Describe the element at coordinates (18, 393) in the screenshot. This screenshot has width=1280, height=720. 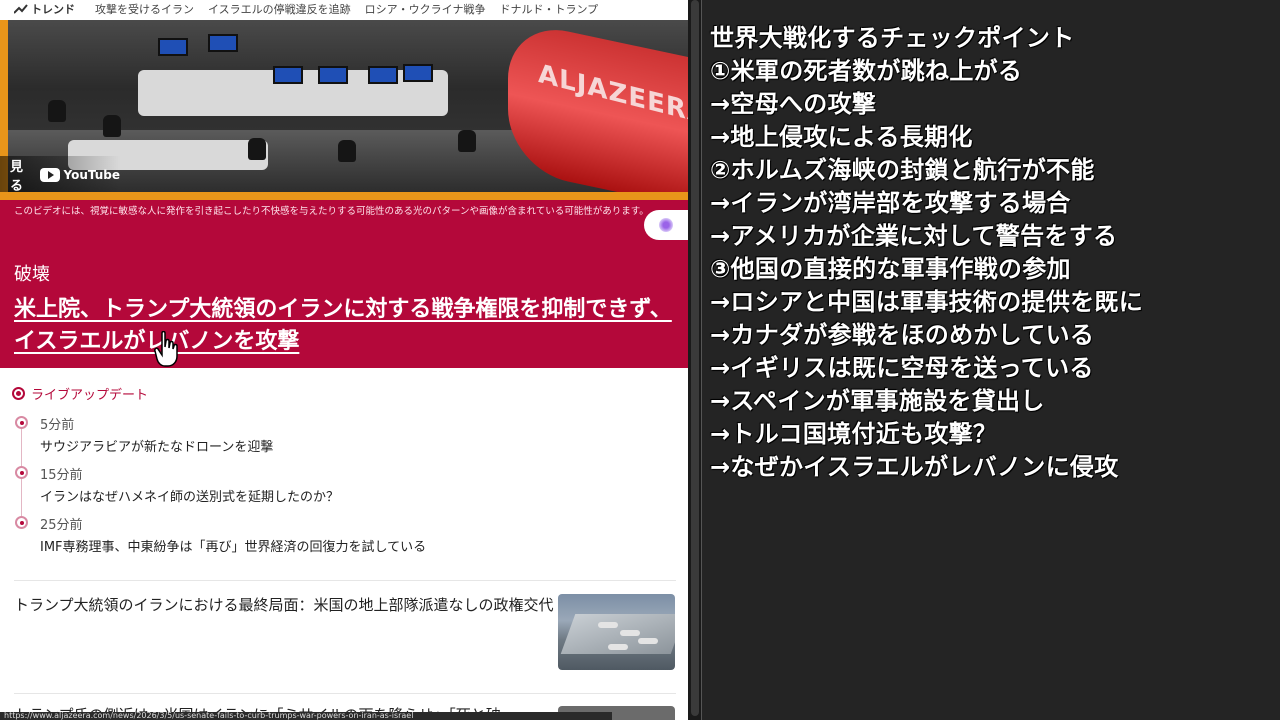
I see `live-icon` at that location.